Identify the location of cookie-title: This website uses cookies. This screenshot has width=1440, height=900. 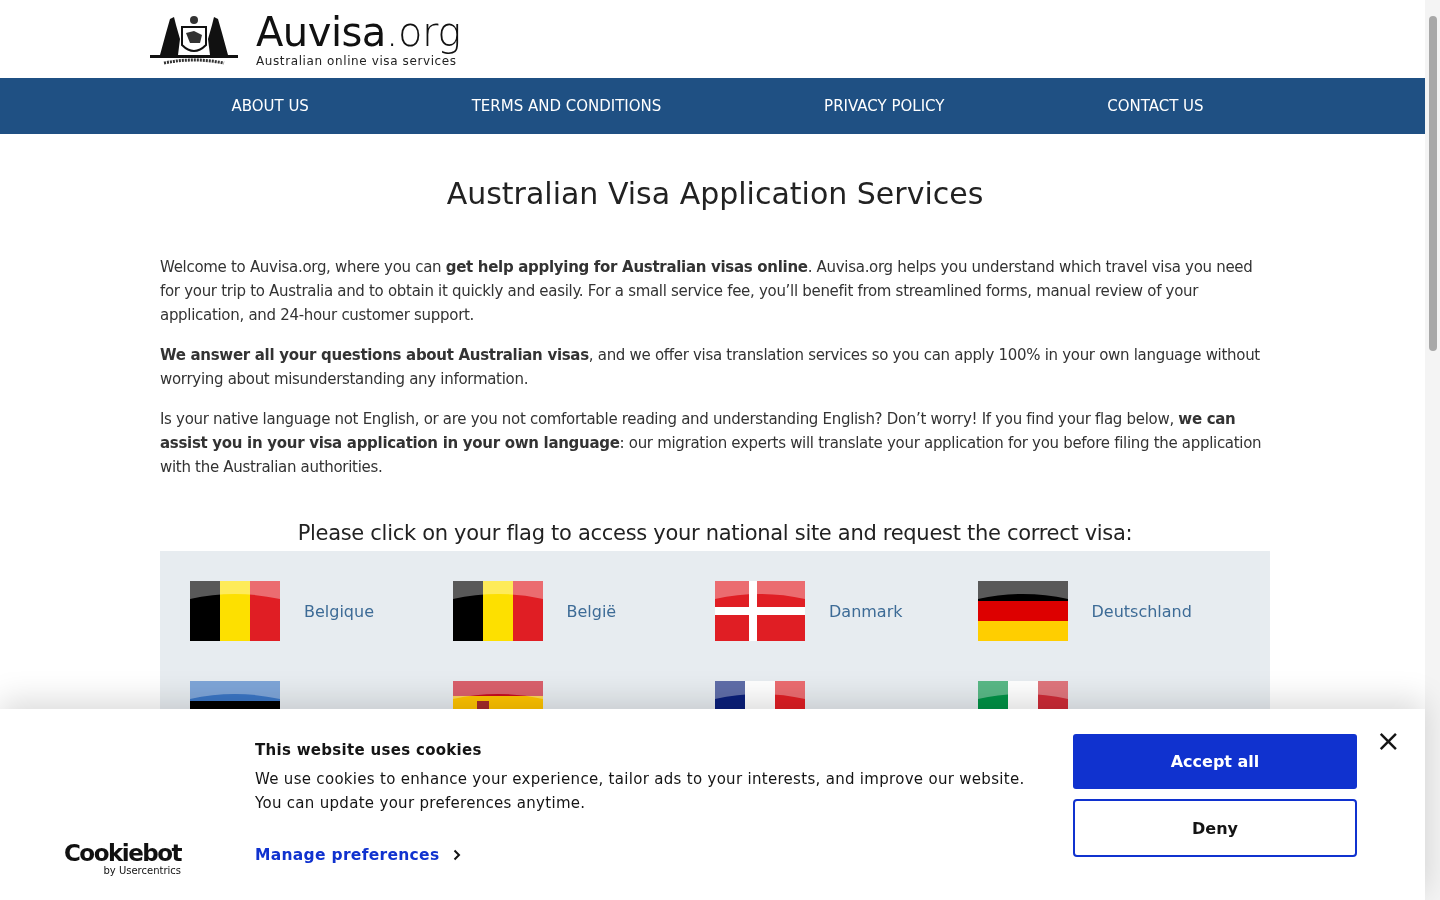
(369, 750).